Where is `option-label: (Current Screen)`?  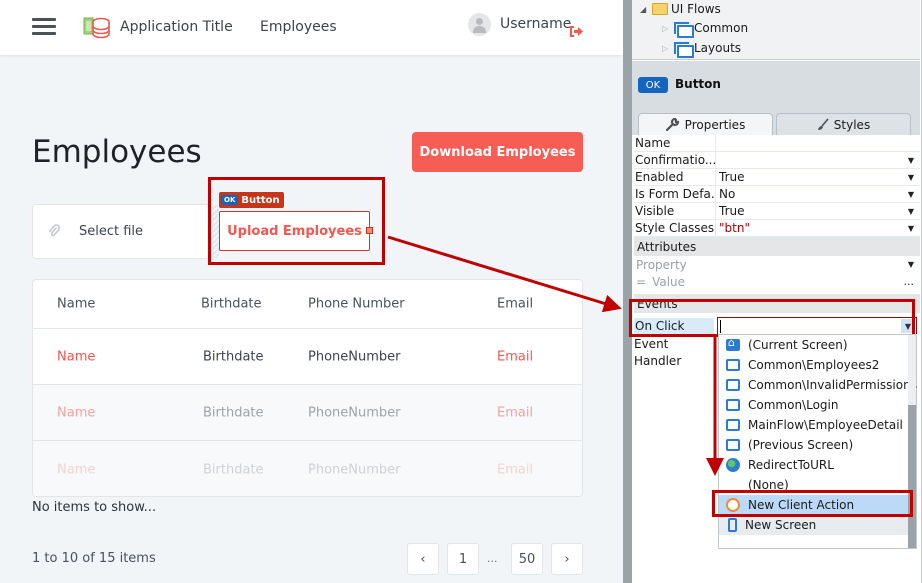 option-label: (Current Screen) is located at coordinates (798, 345).